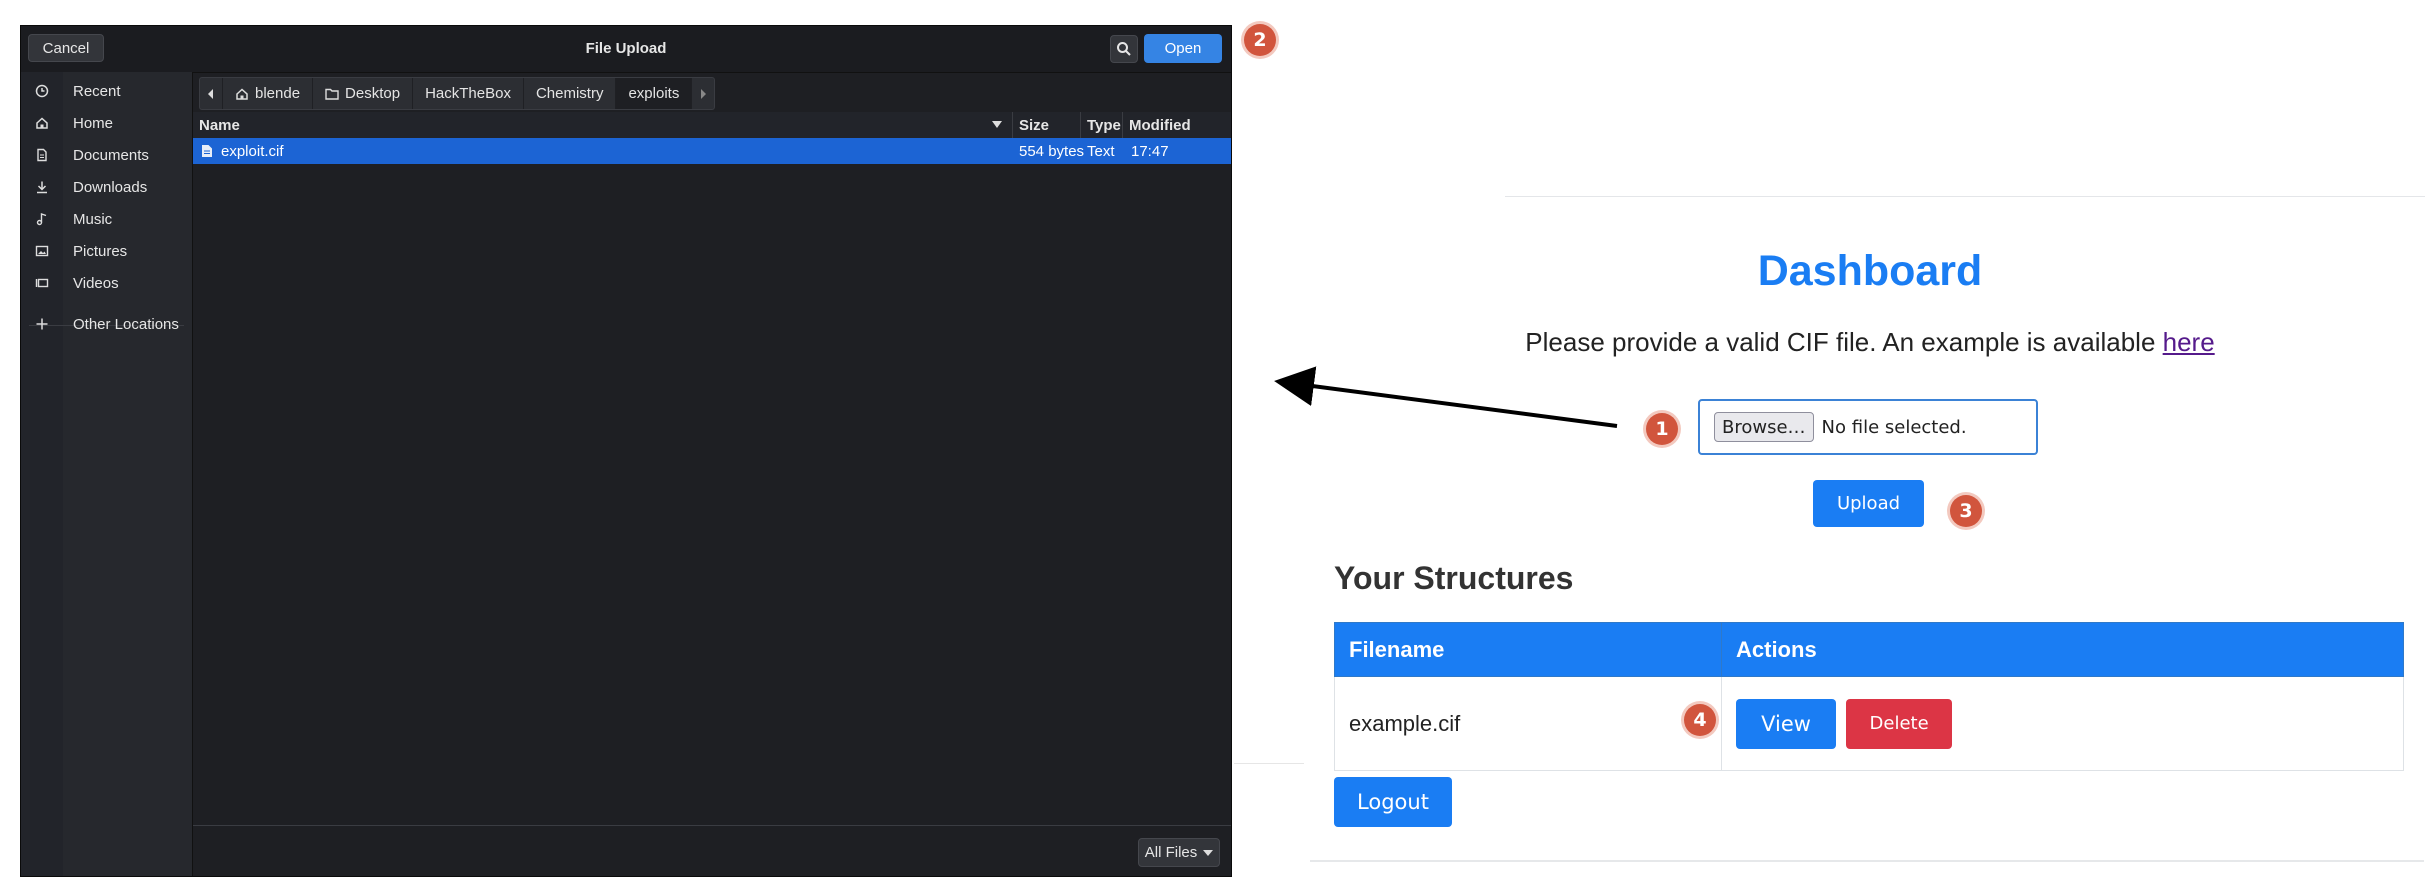 The width and height of the screenshot is (2434, 882). Describe the element at coordinates (1101, 151) in the screenshot. I see `file-type: Text` at that location.